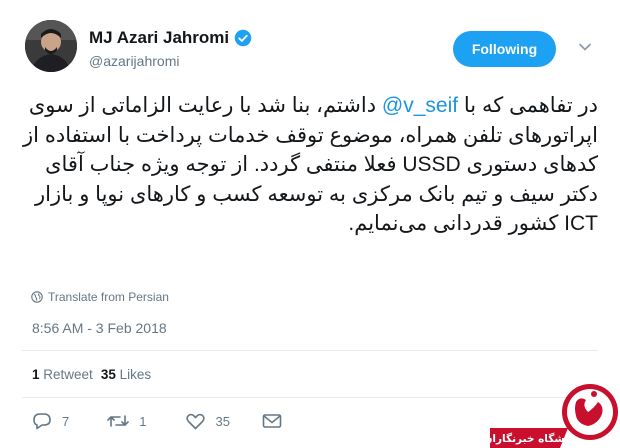 The height and width of the screenshot is (448, 620). I want to click on likes-count: 35, so click(108, 374).